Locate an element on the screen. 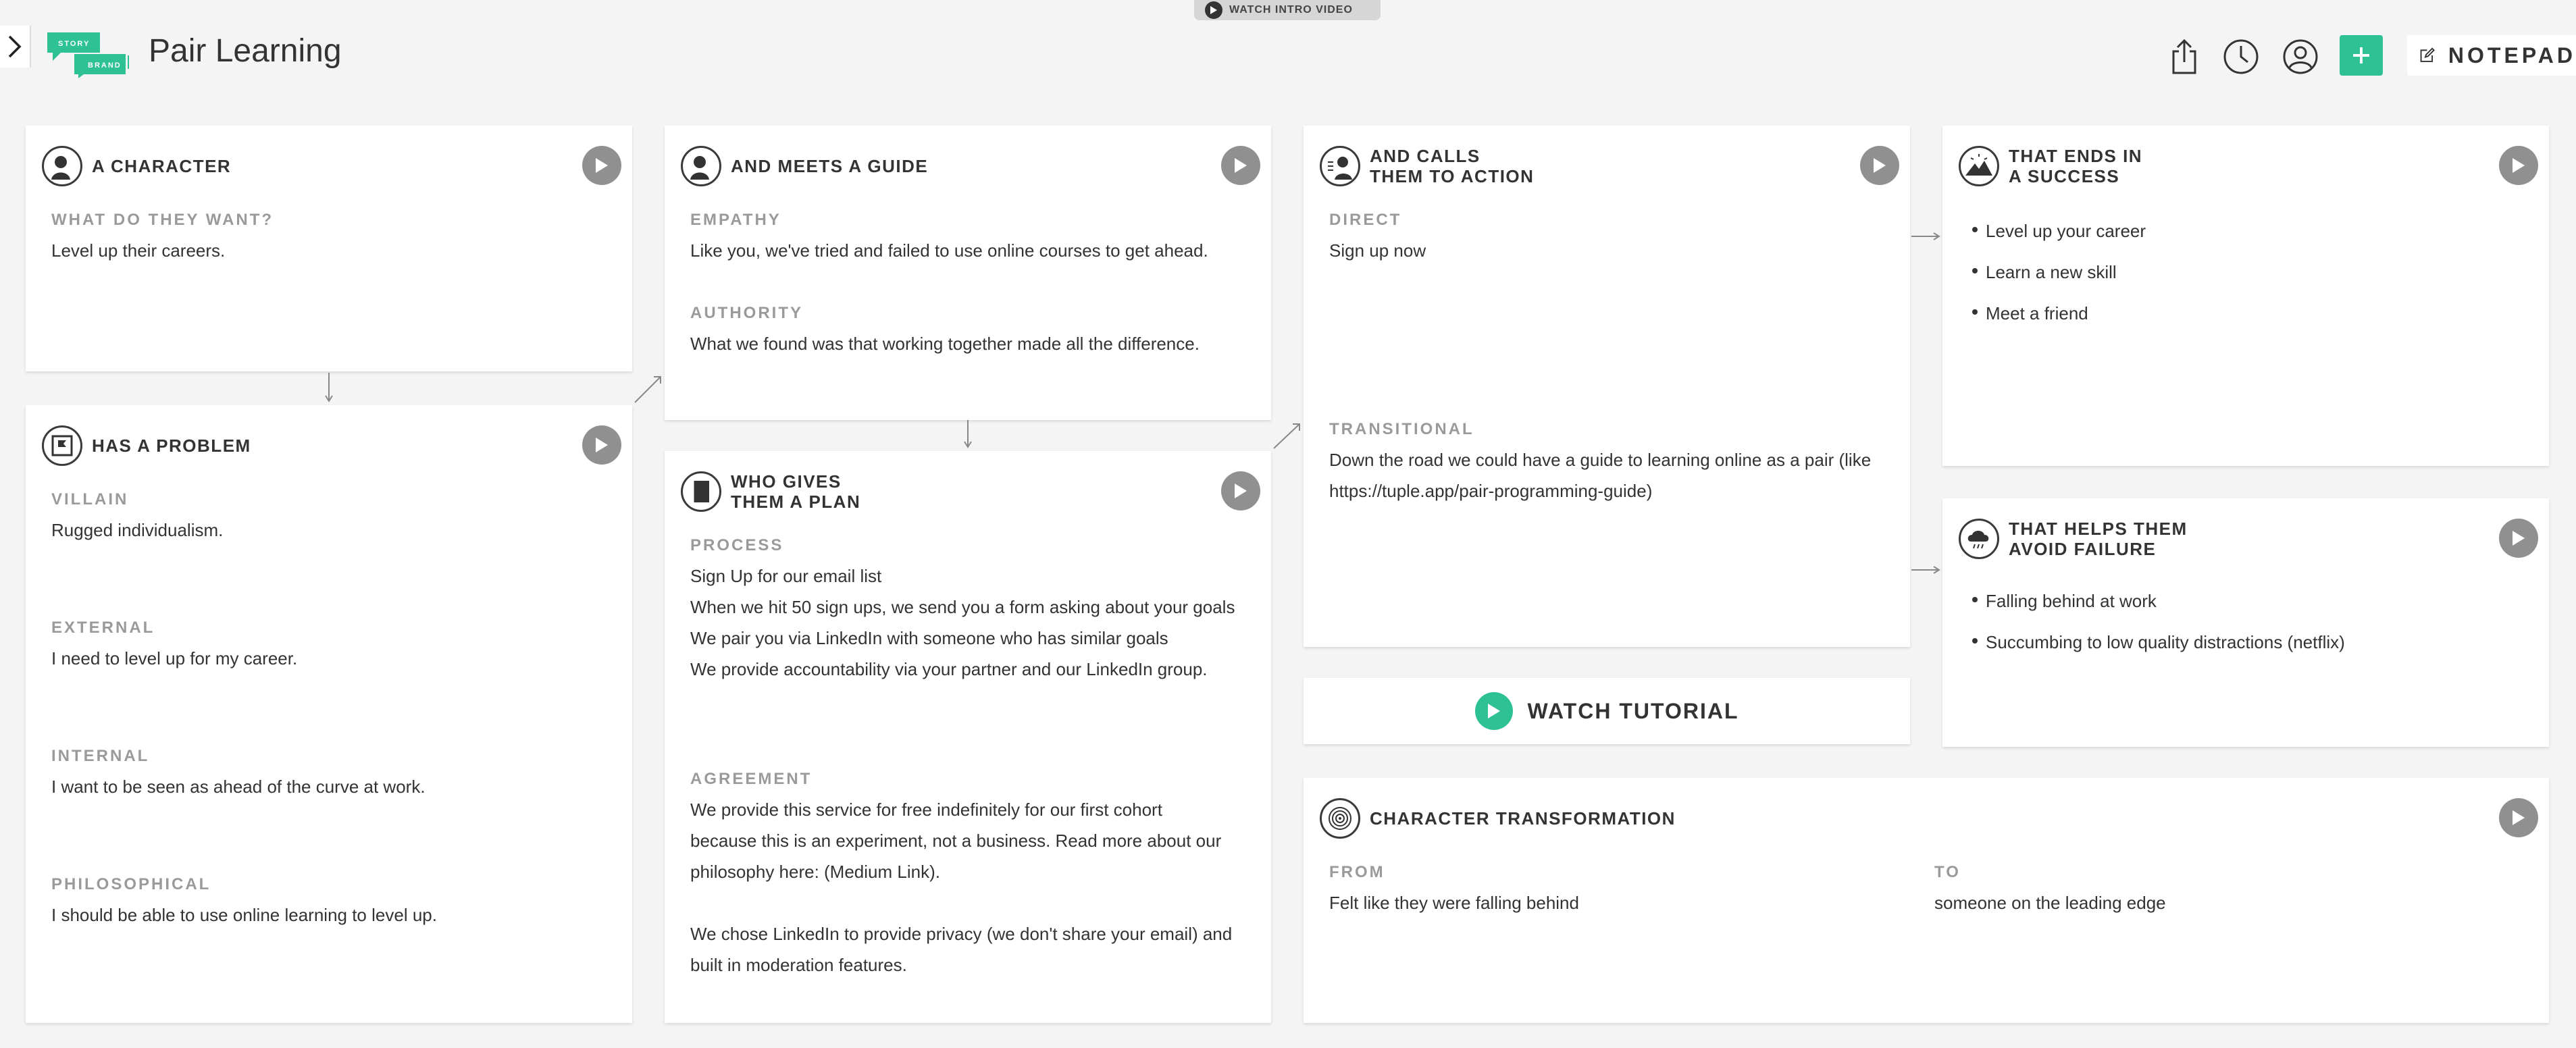  action-title: AND CALLS THEM TO ACTION is located at coordinates (1452, 166).